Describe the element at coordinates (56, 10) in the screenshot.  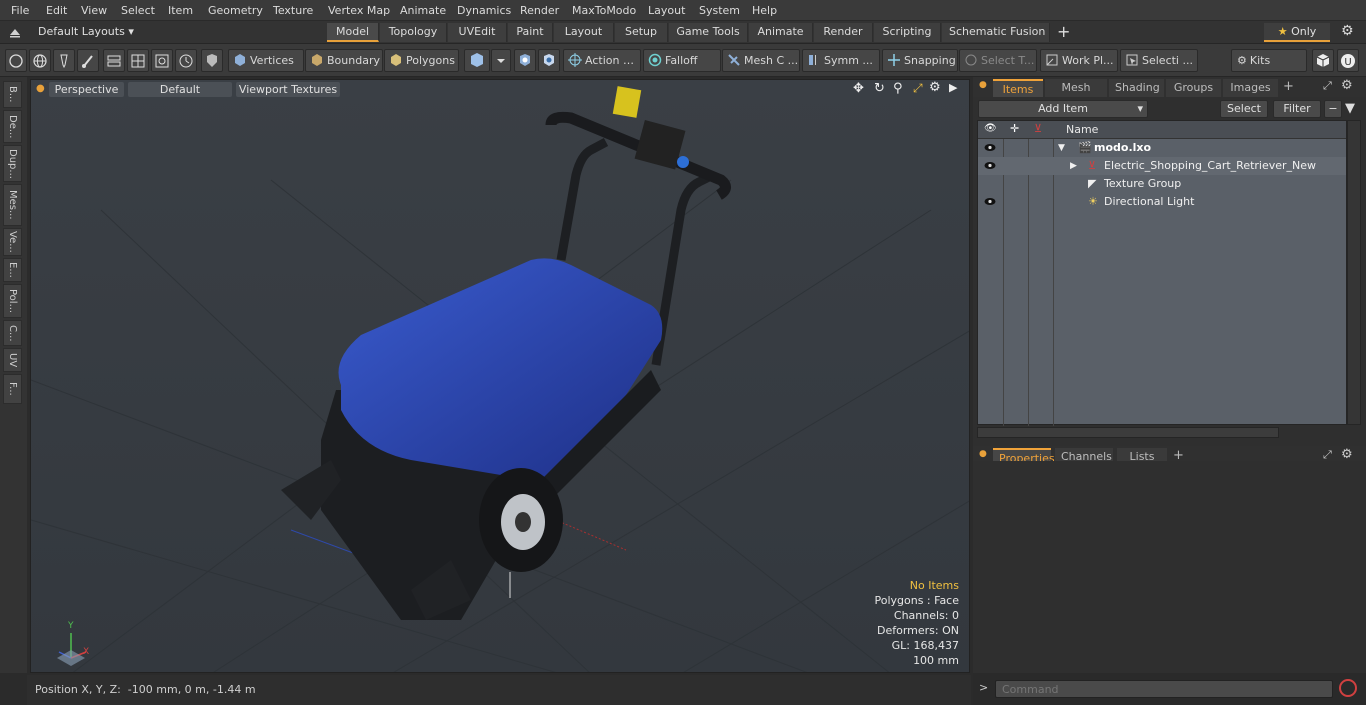
I see `menu-edit: Edit` at that location.